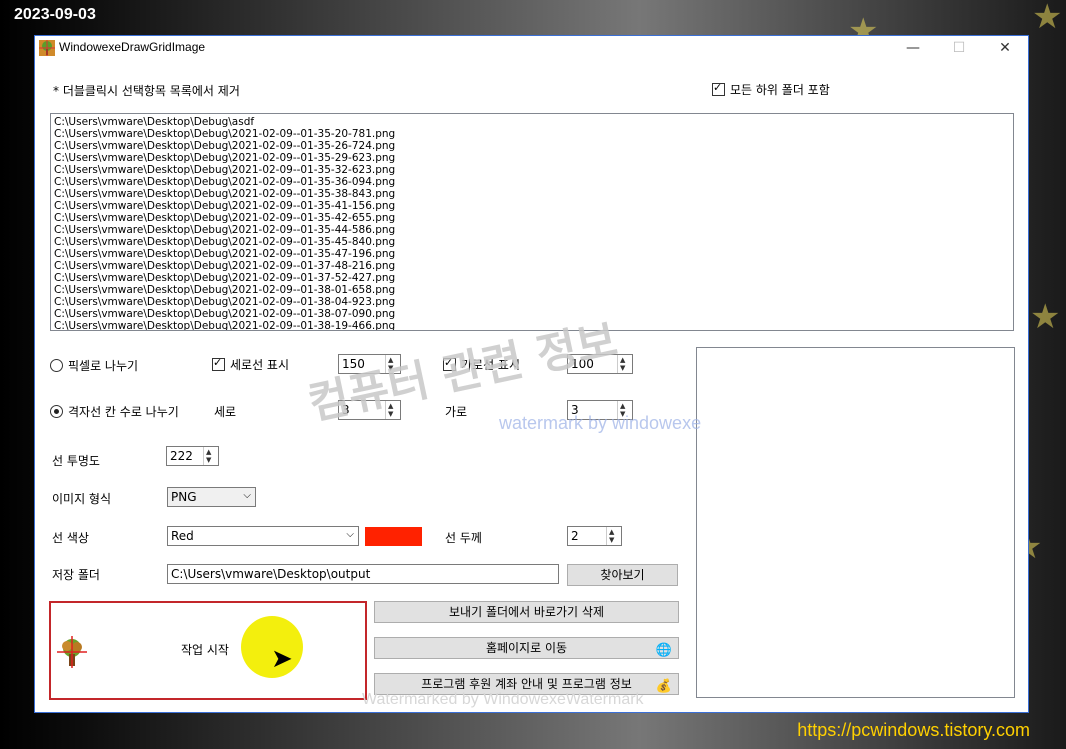  I want to click on output-folder-input: C:\Users\vmware\Desktop\output, so click(363, 574).